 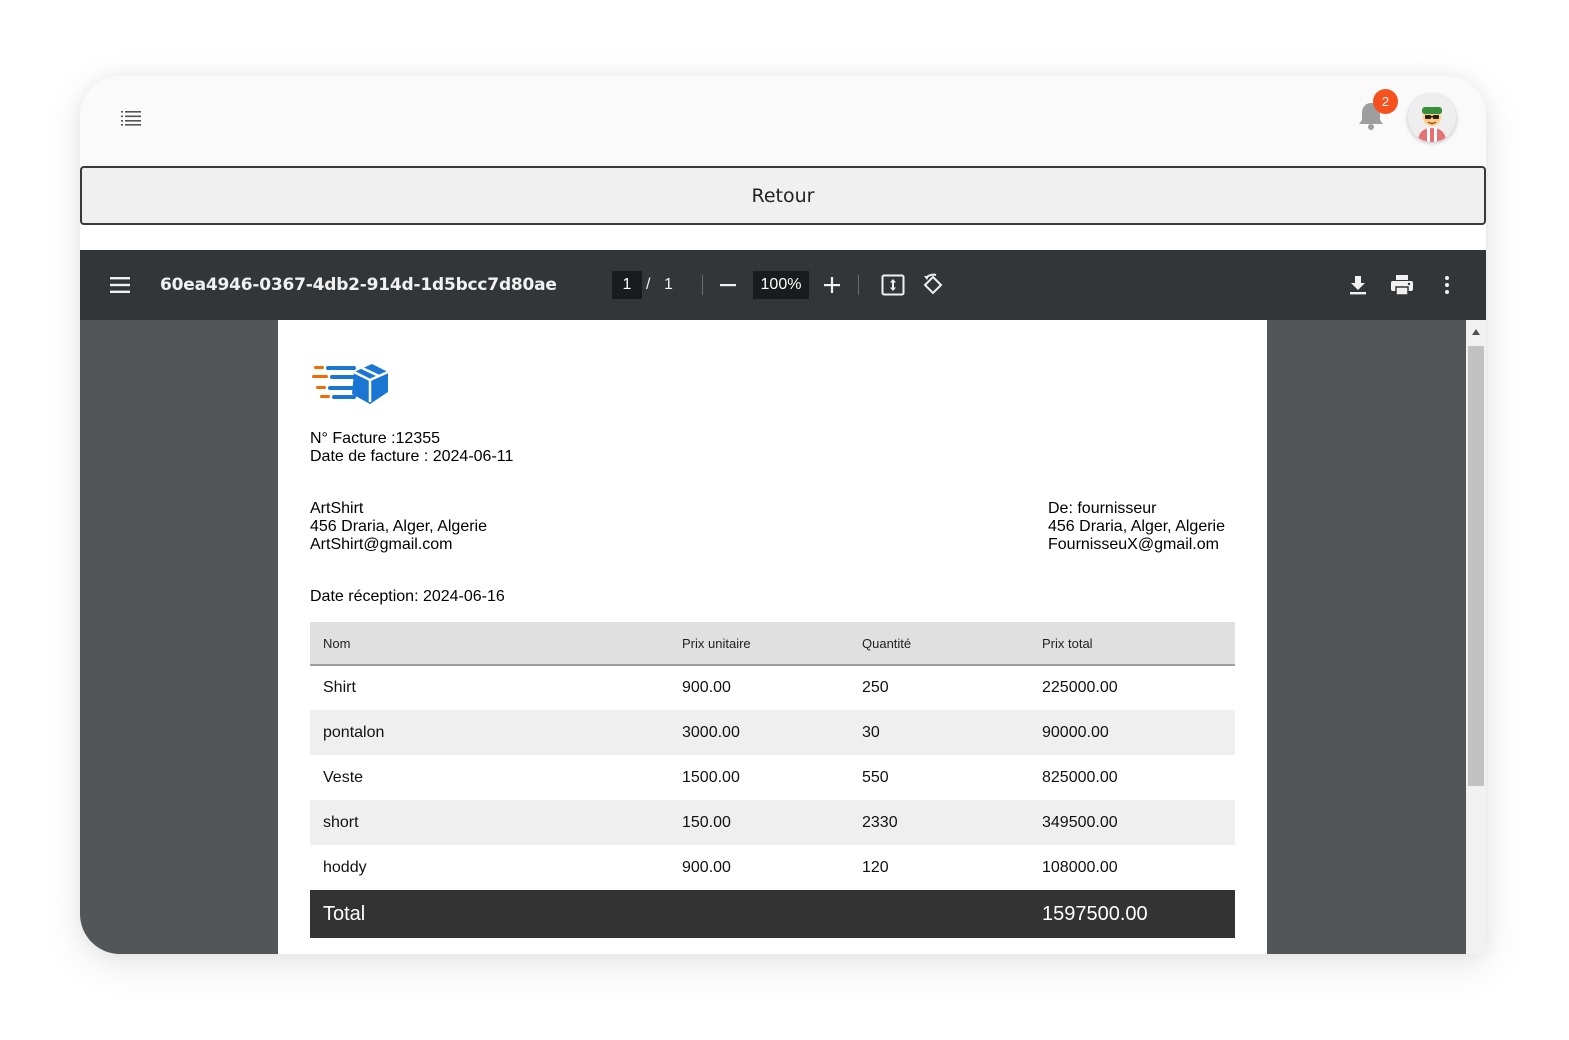 What do you see at coordinates (939, 644) in the screenshot?
I see `column-header: Quantité` at bounding box center [939, 644].